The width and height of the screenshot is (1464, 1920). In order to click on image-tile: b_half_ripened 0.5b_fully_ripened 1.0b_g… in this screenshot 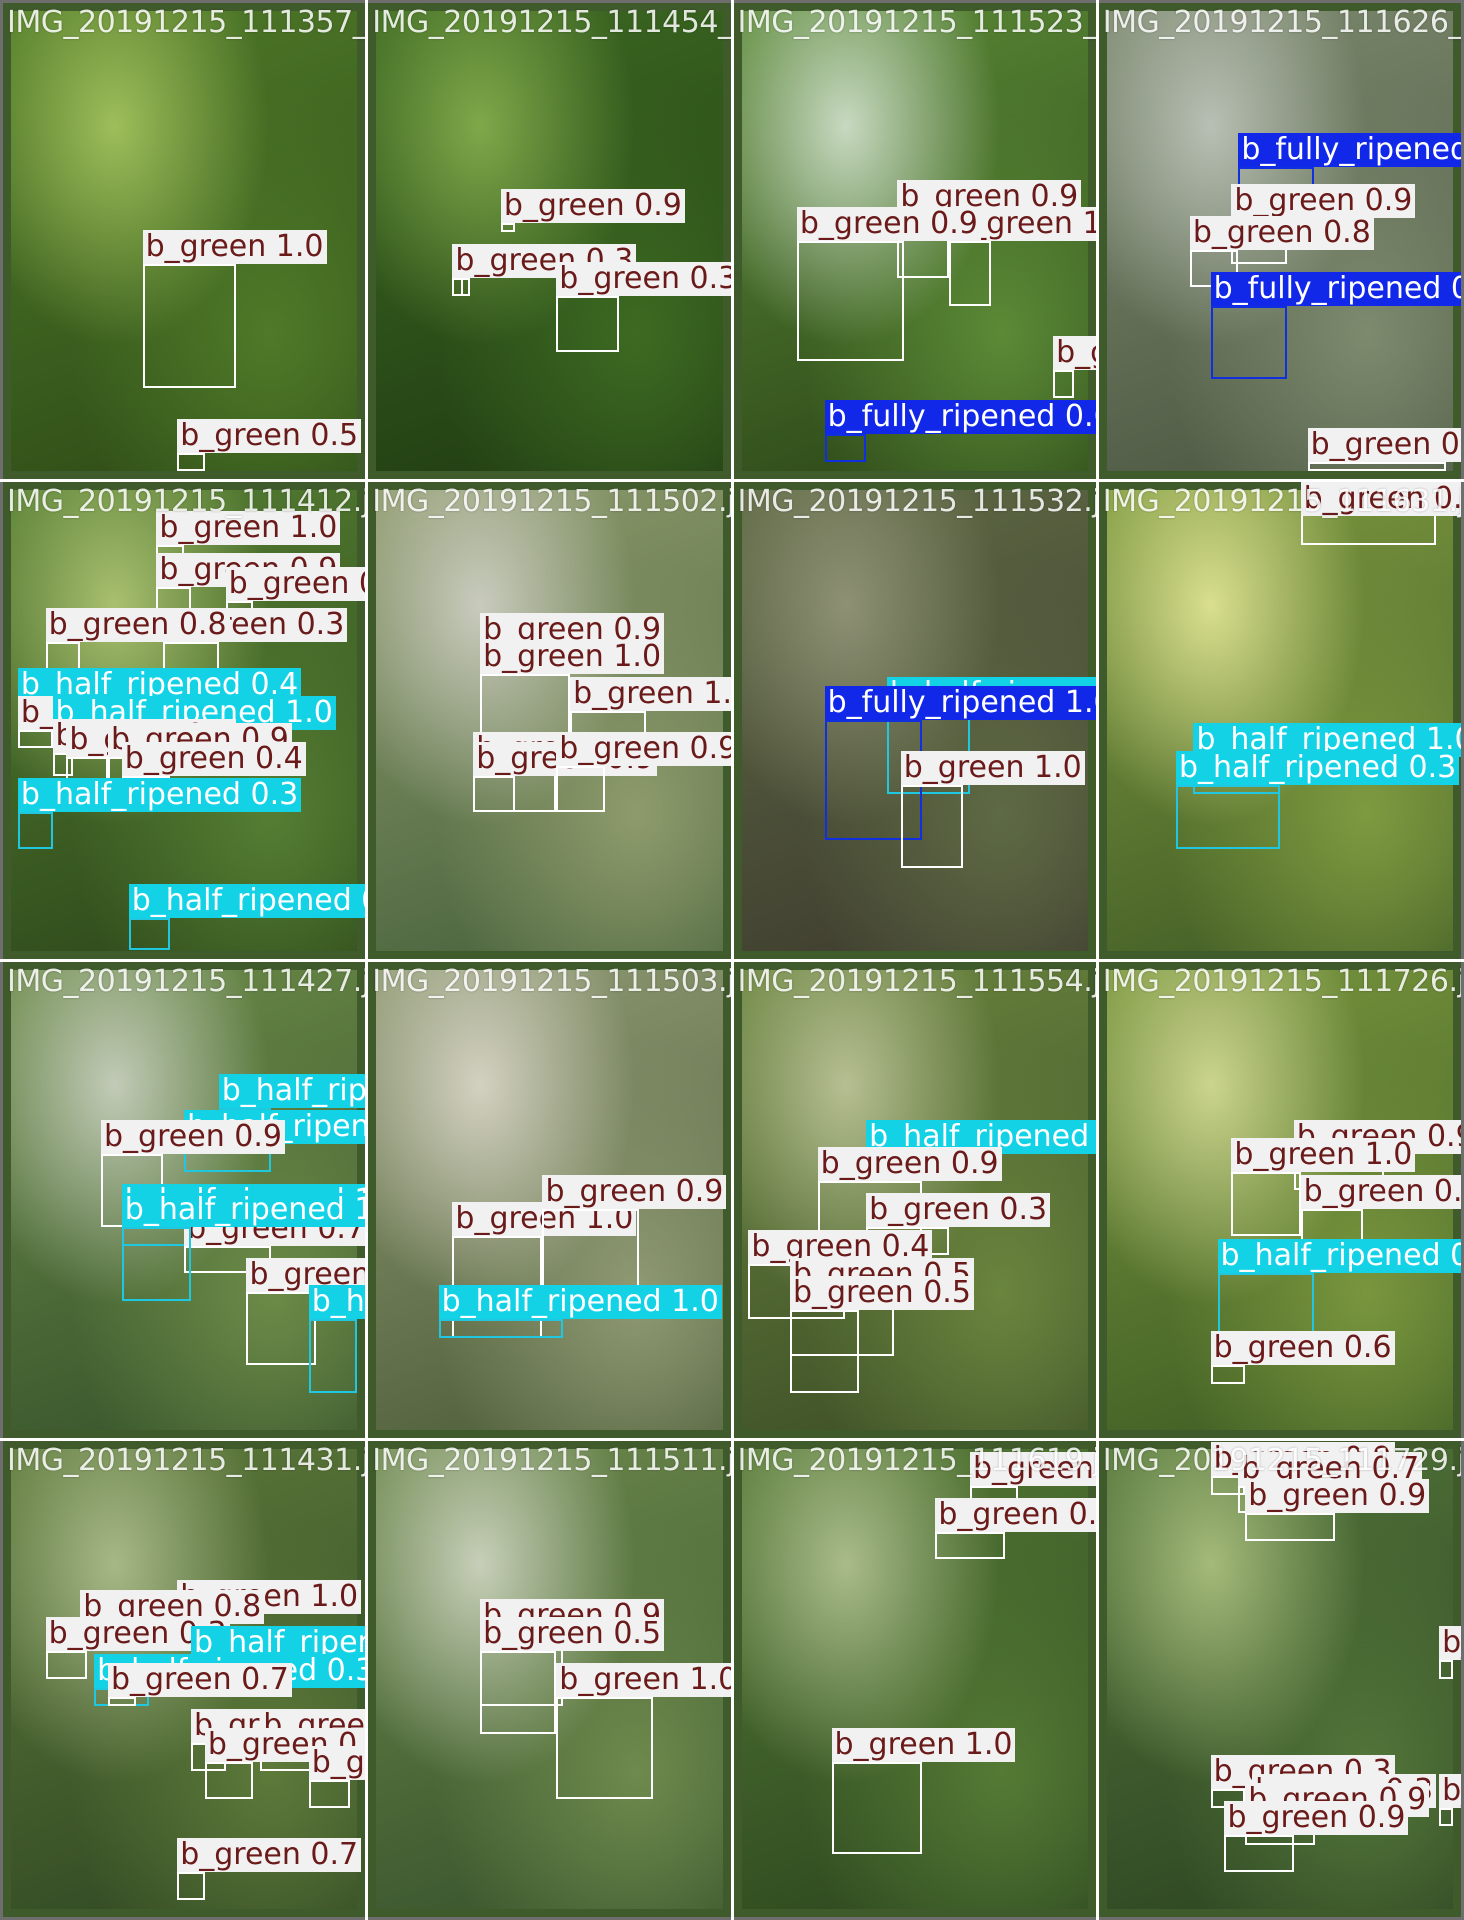, I will do `click(914, 720)`.